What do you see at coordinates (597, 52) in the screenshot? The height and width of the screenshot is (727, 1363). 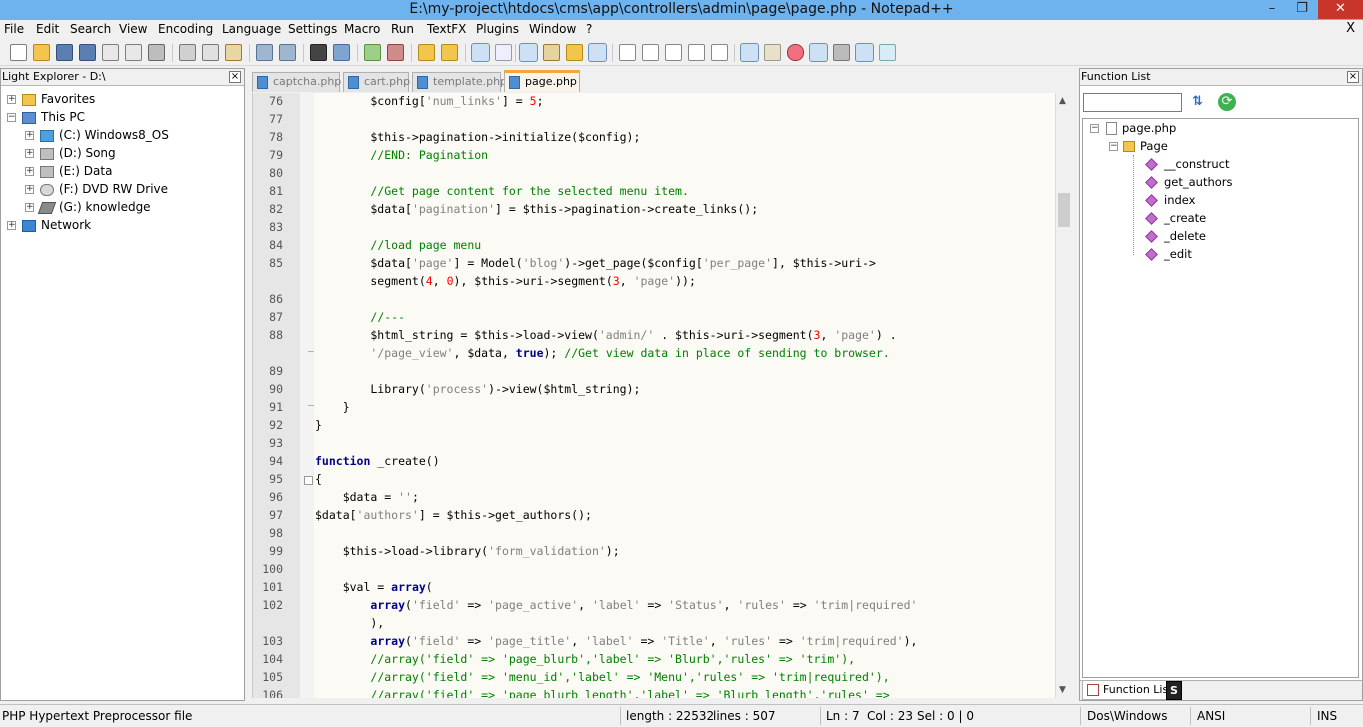 I see `function-list-icon` at bounding box center [597, 52].